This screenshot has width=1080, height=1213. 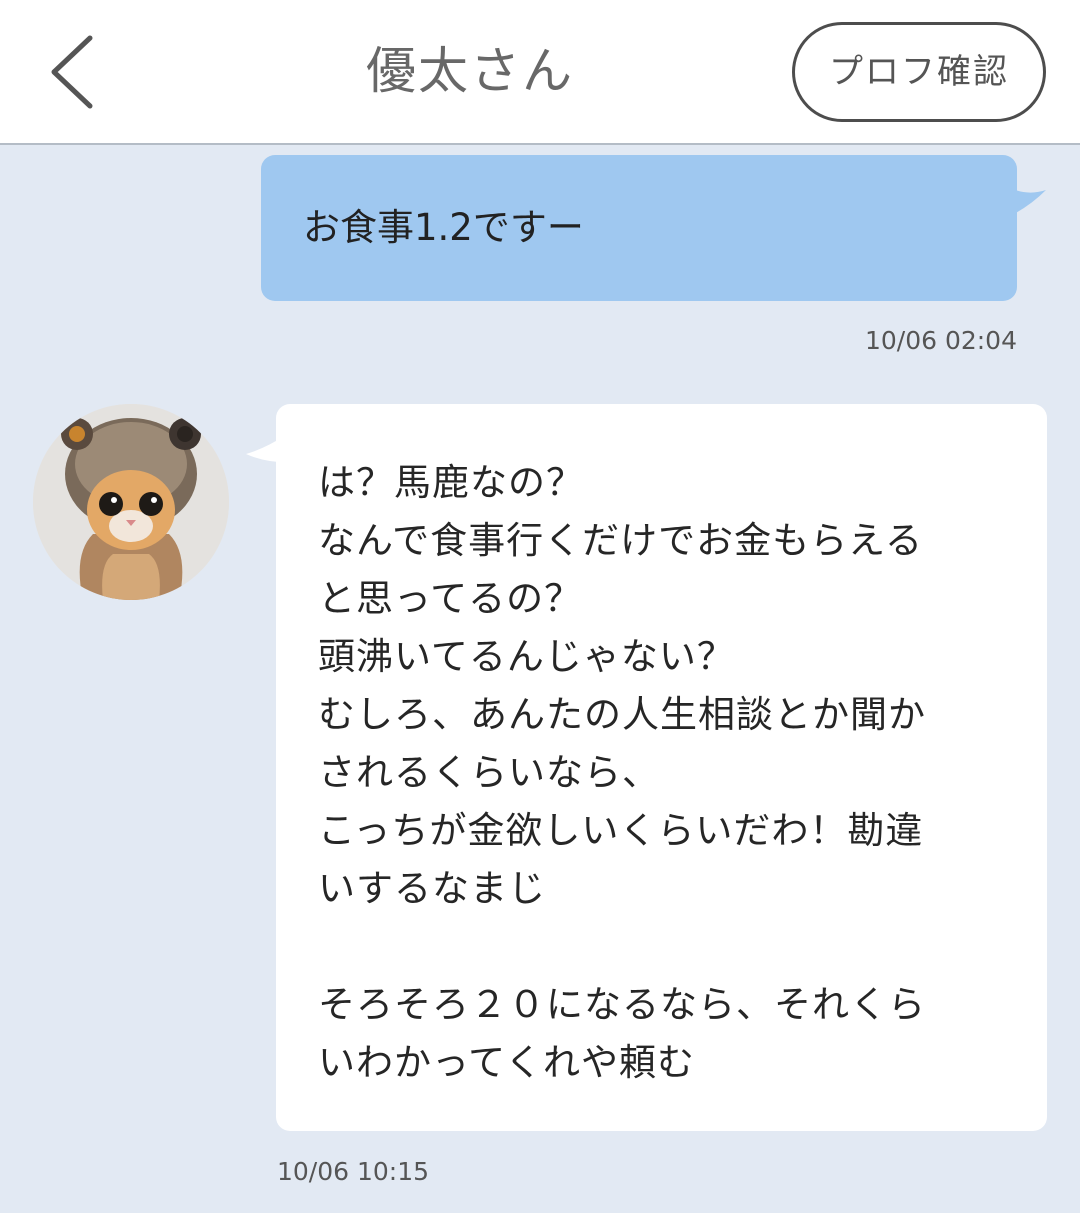 I want to click on back-button, so click(x=75, y=73).